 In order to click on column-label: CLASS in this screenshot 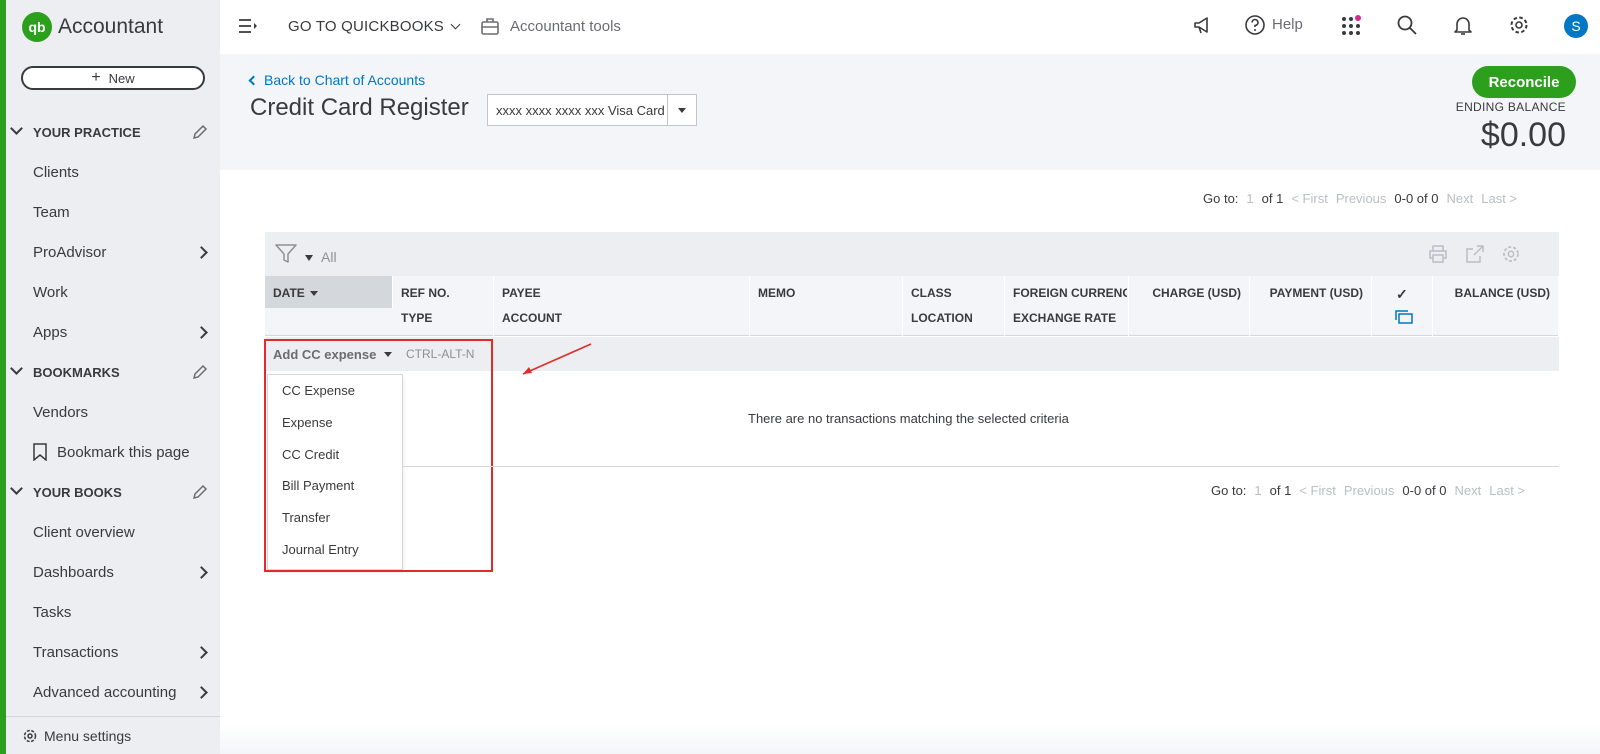, I will do `click(931, 293)`.